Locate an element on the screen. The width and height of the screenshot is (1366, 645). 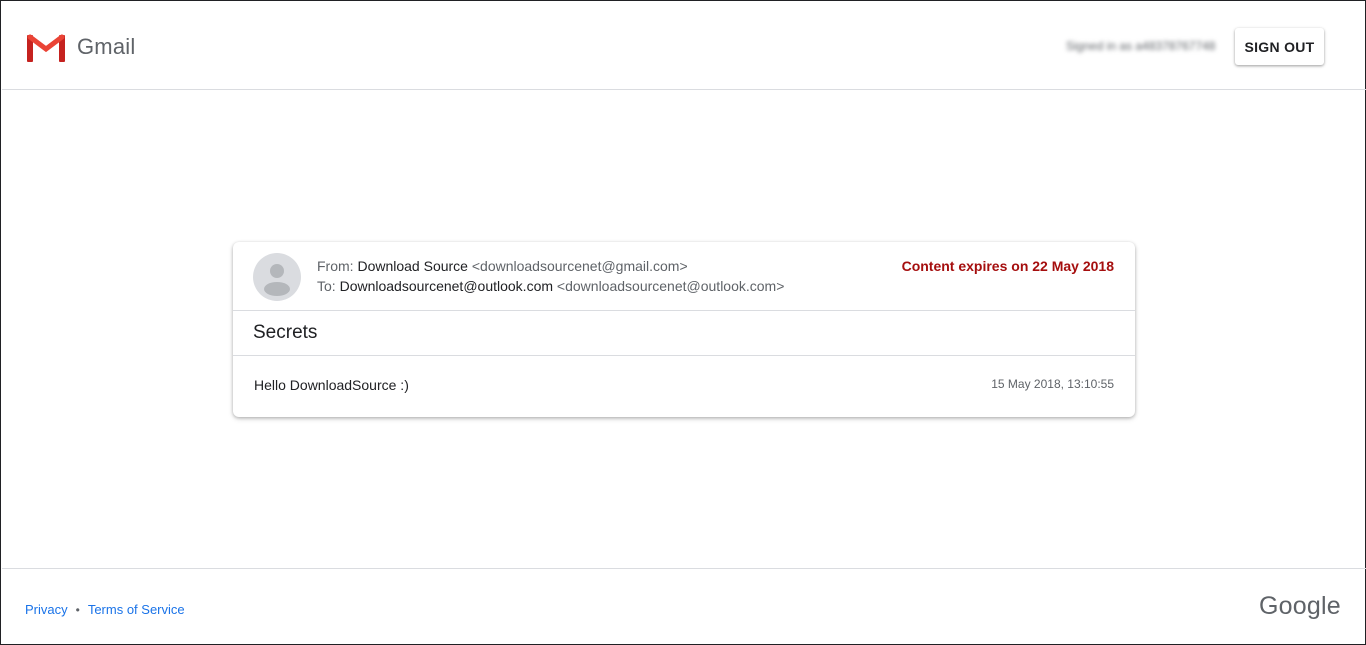
expiry-notice: Content expires on 22 May 2018 is located at coordinates (1007, 266).